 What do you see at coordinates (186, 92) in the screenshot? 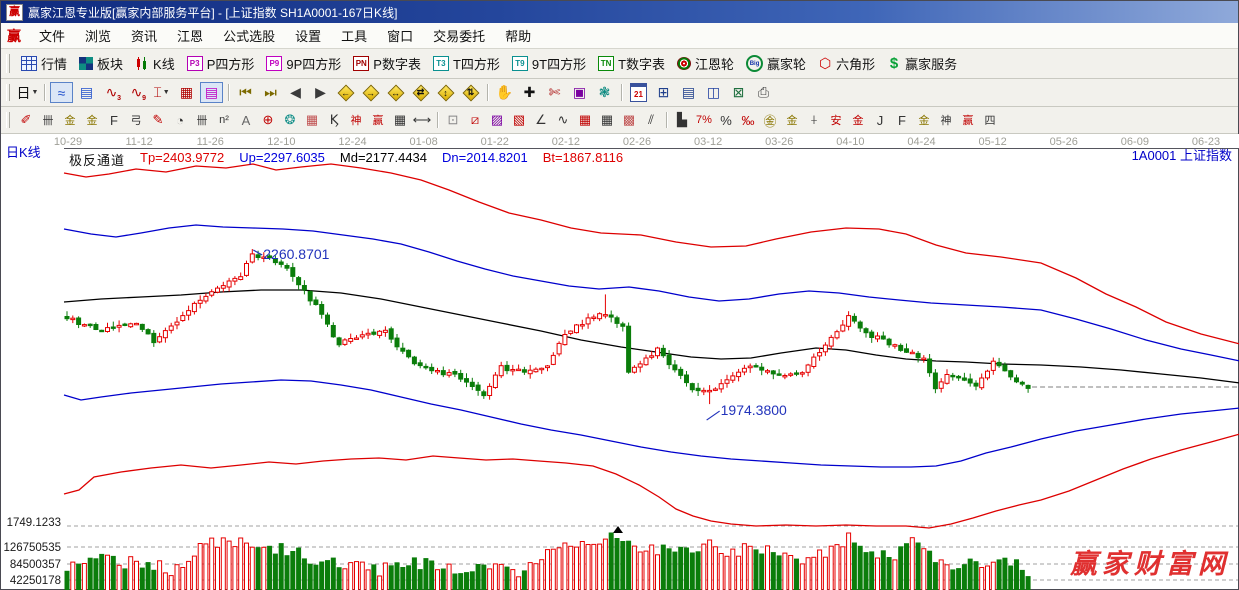
I see `band-pattern-button: ▦` at bounding box center [186, 92].